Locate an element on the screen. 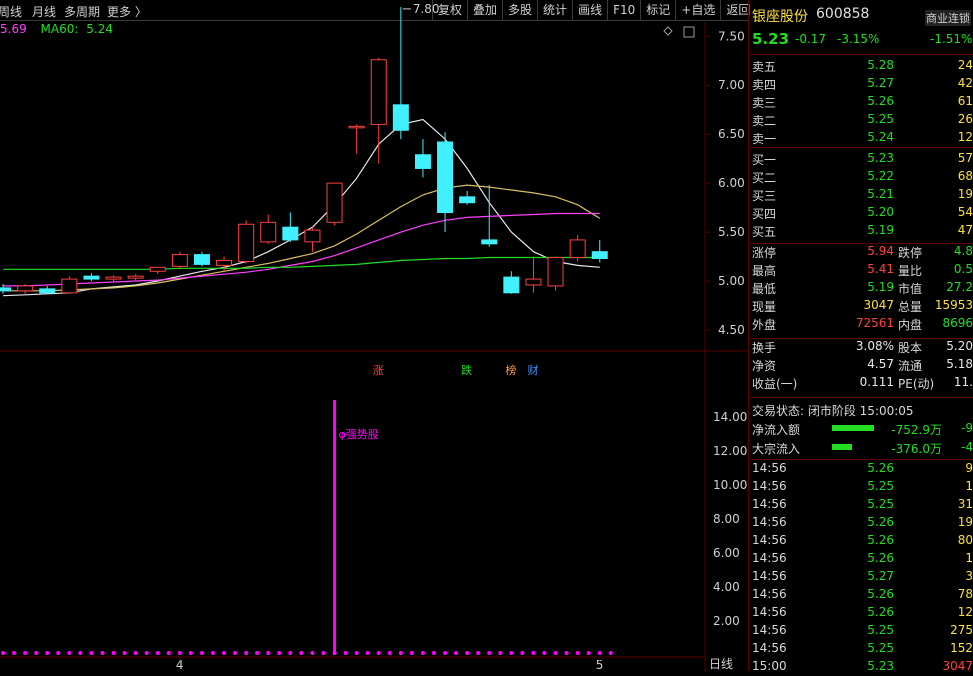  bid-volume: 19 is located at coordinates (965, 194).